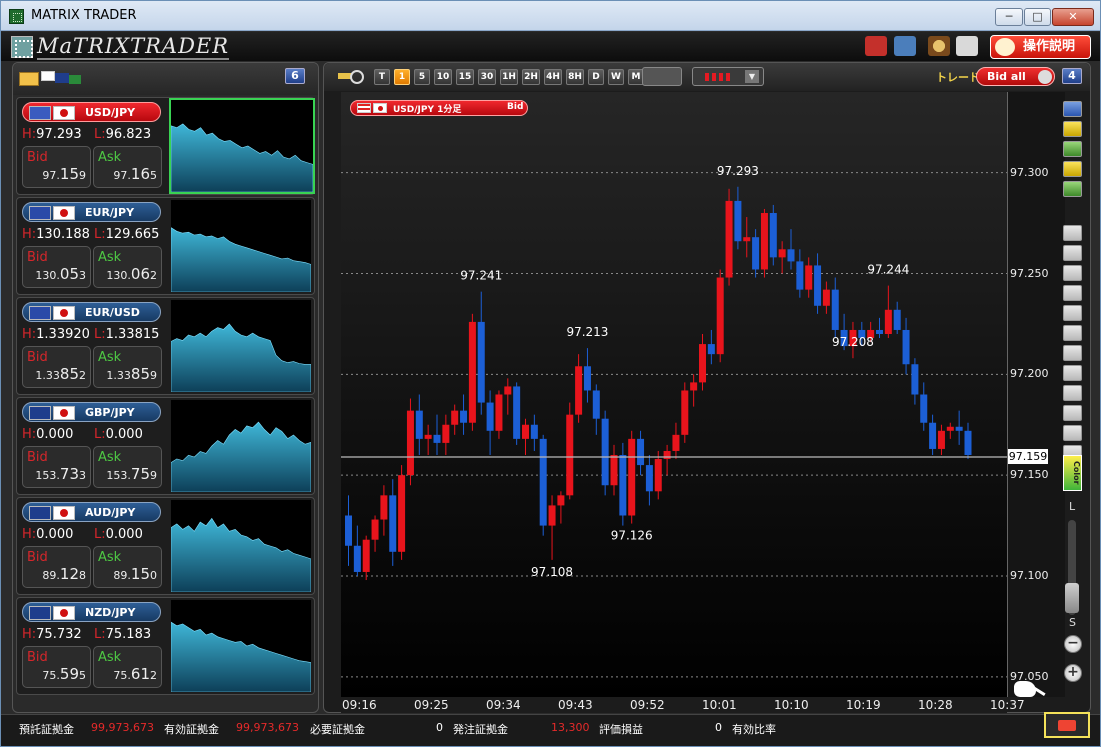 This screenshot has height=747, width=1101. What do you see at coordinates (295, 76) in the screenshot?
I see `rate-count-badge: 6` at bounding box center [295, 76].